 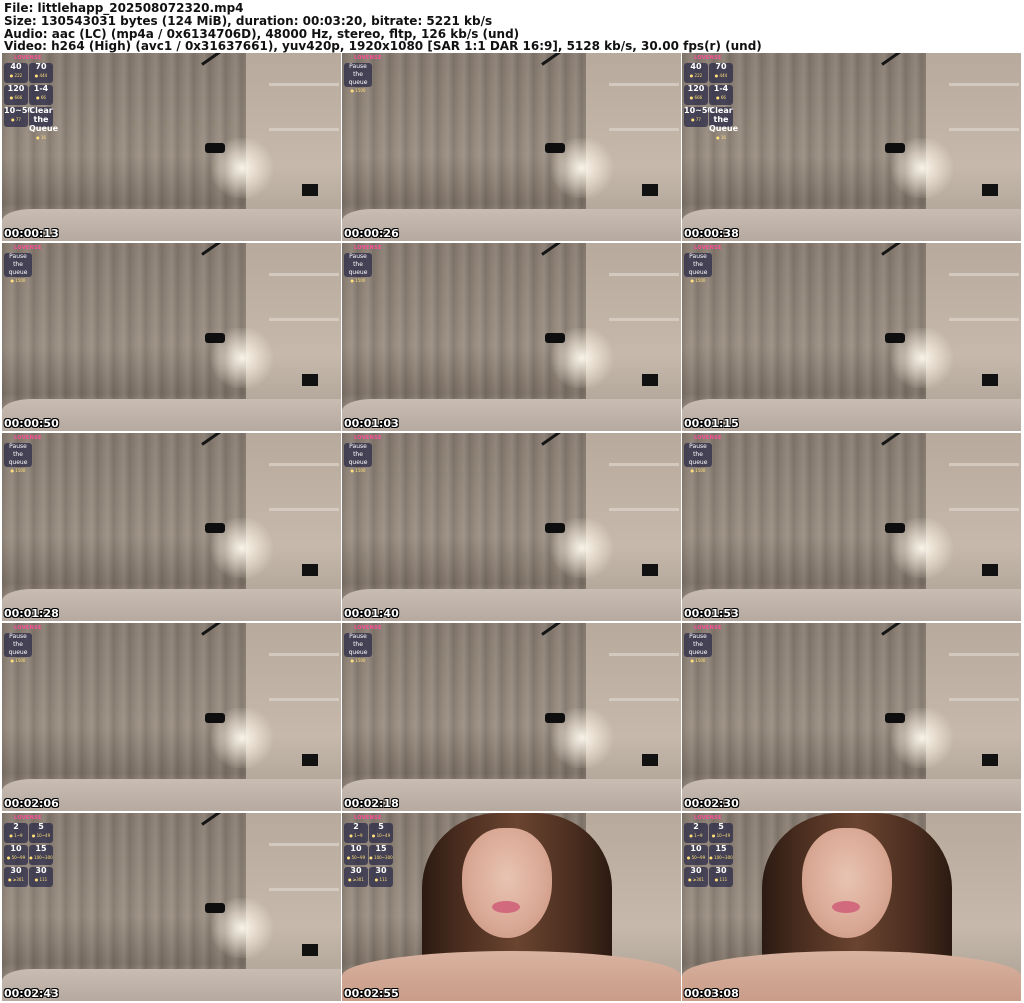 What do you see at coordinates (31, 993) in the screenshot?
I see `timestamp-label: 00:02:43` at bounding box center [31, 993].